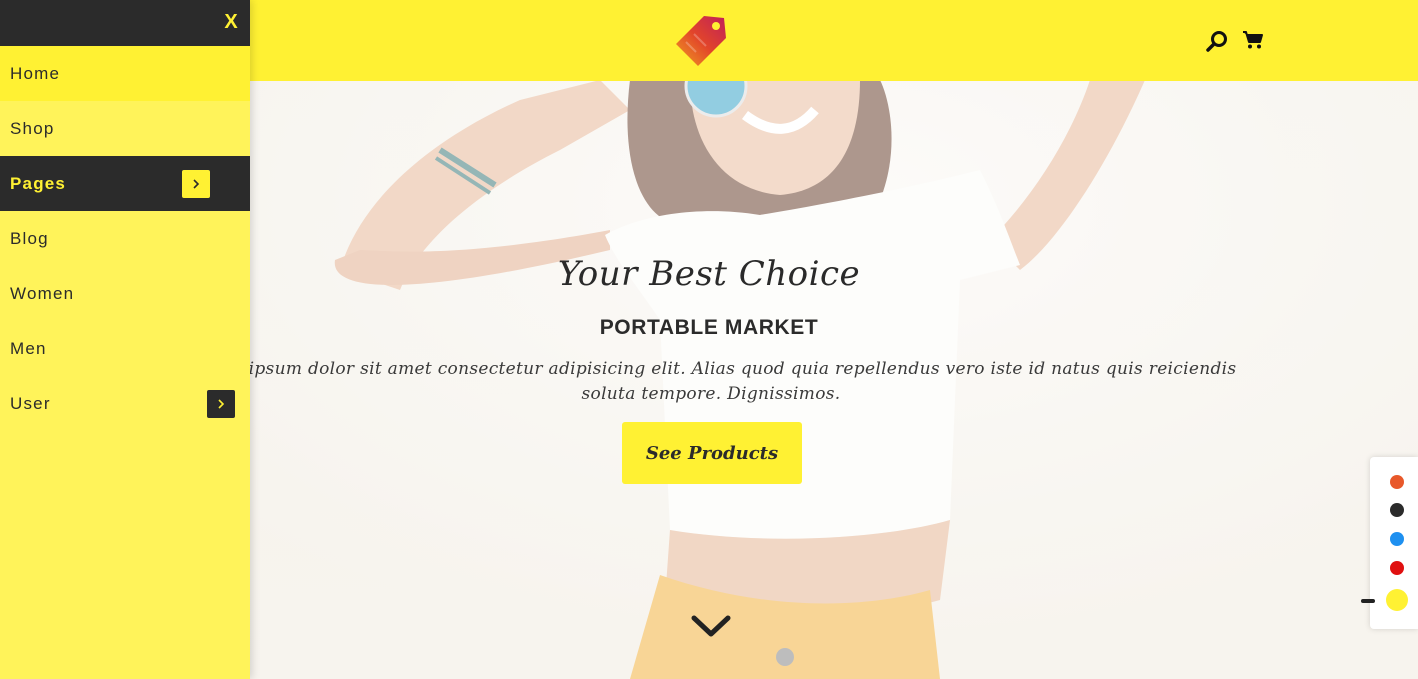  I want to click on side-menu-topbar: X, so click(125, 23).